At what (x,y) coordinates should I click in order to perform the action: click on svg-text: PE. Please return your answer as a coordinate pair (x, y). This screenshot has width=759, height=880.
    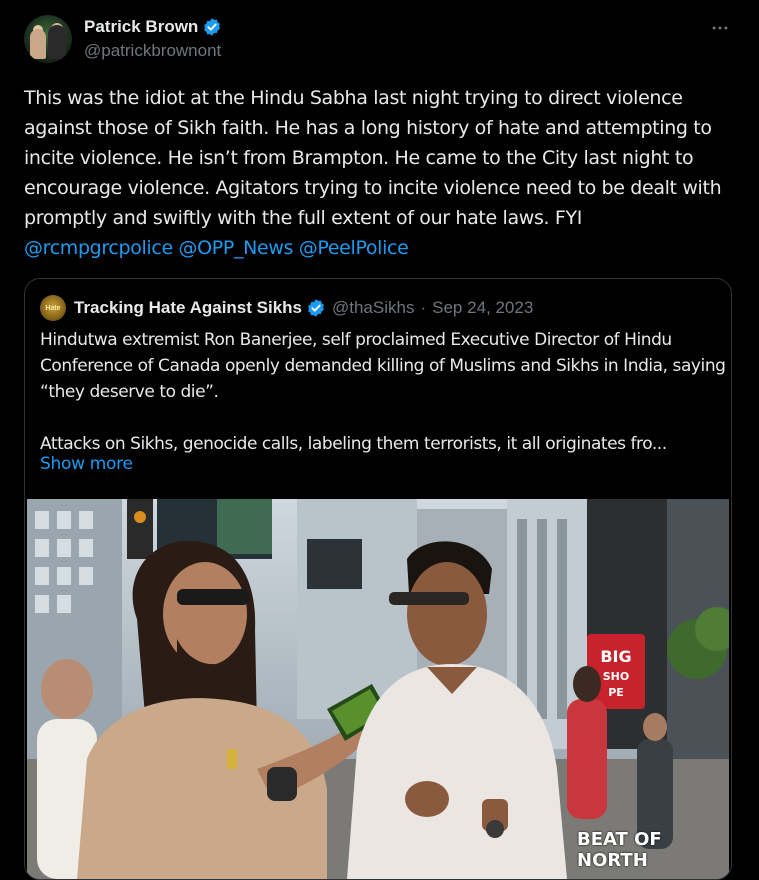
    Looking at the image, I should click on (616, 692).